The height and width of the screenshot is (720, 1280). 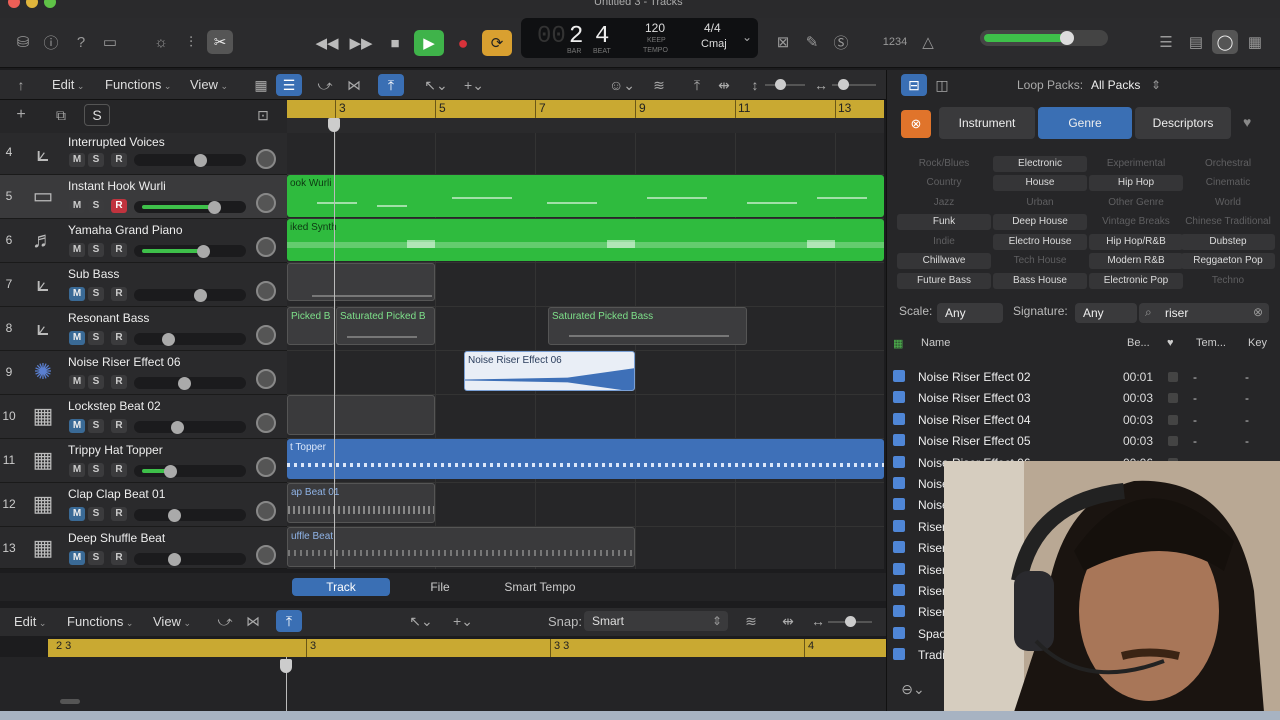 I want to click on loops-view-icon: ⊟, so click(x=914, y=85).